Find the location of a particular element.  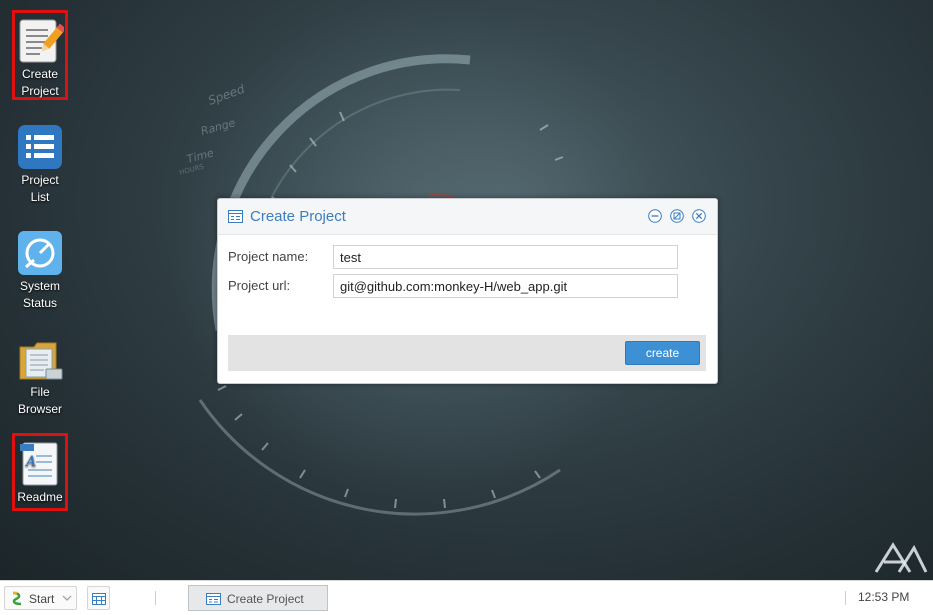

desktop-icon-create-project: Create Project is located at coordinates (40, 55).